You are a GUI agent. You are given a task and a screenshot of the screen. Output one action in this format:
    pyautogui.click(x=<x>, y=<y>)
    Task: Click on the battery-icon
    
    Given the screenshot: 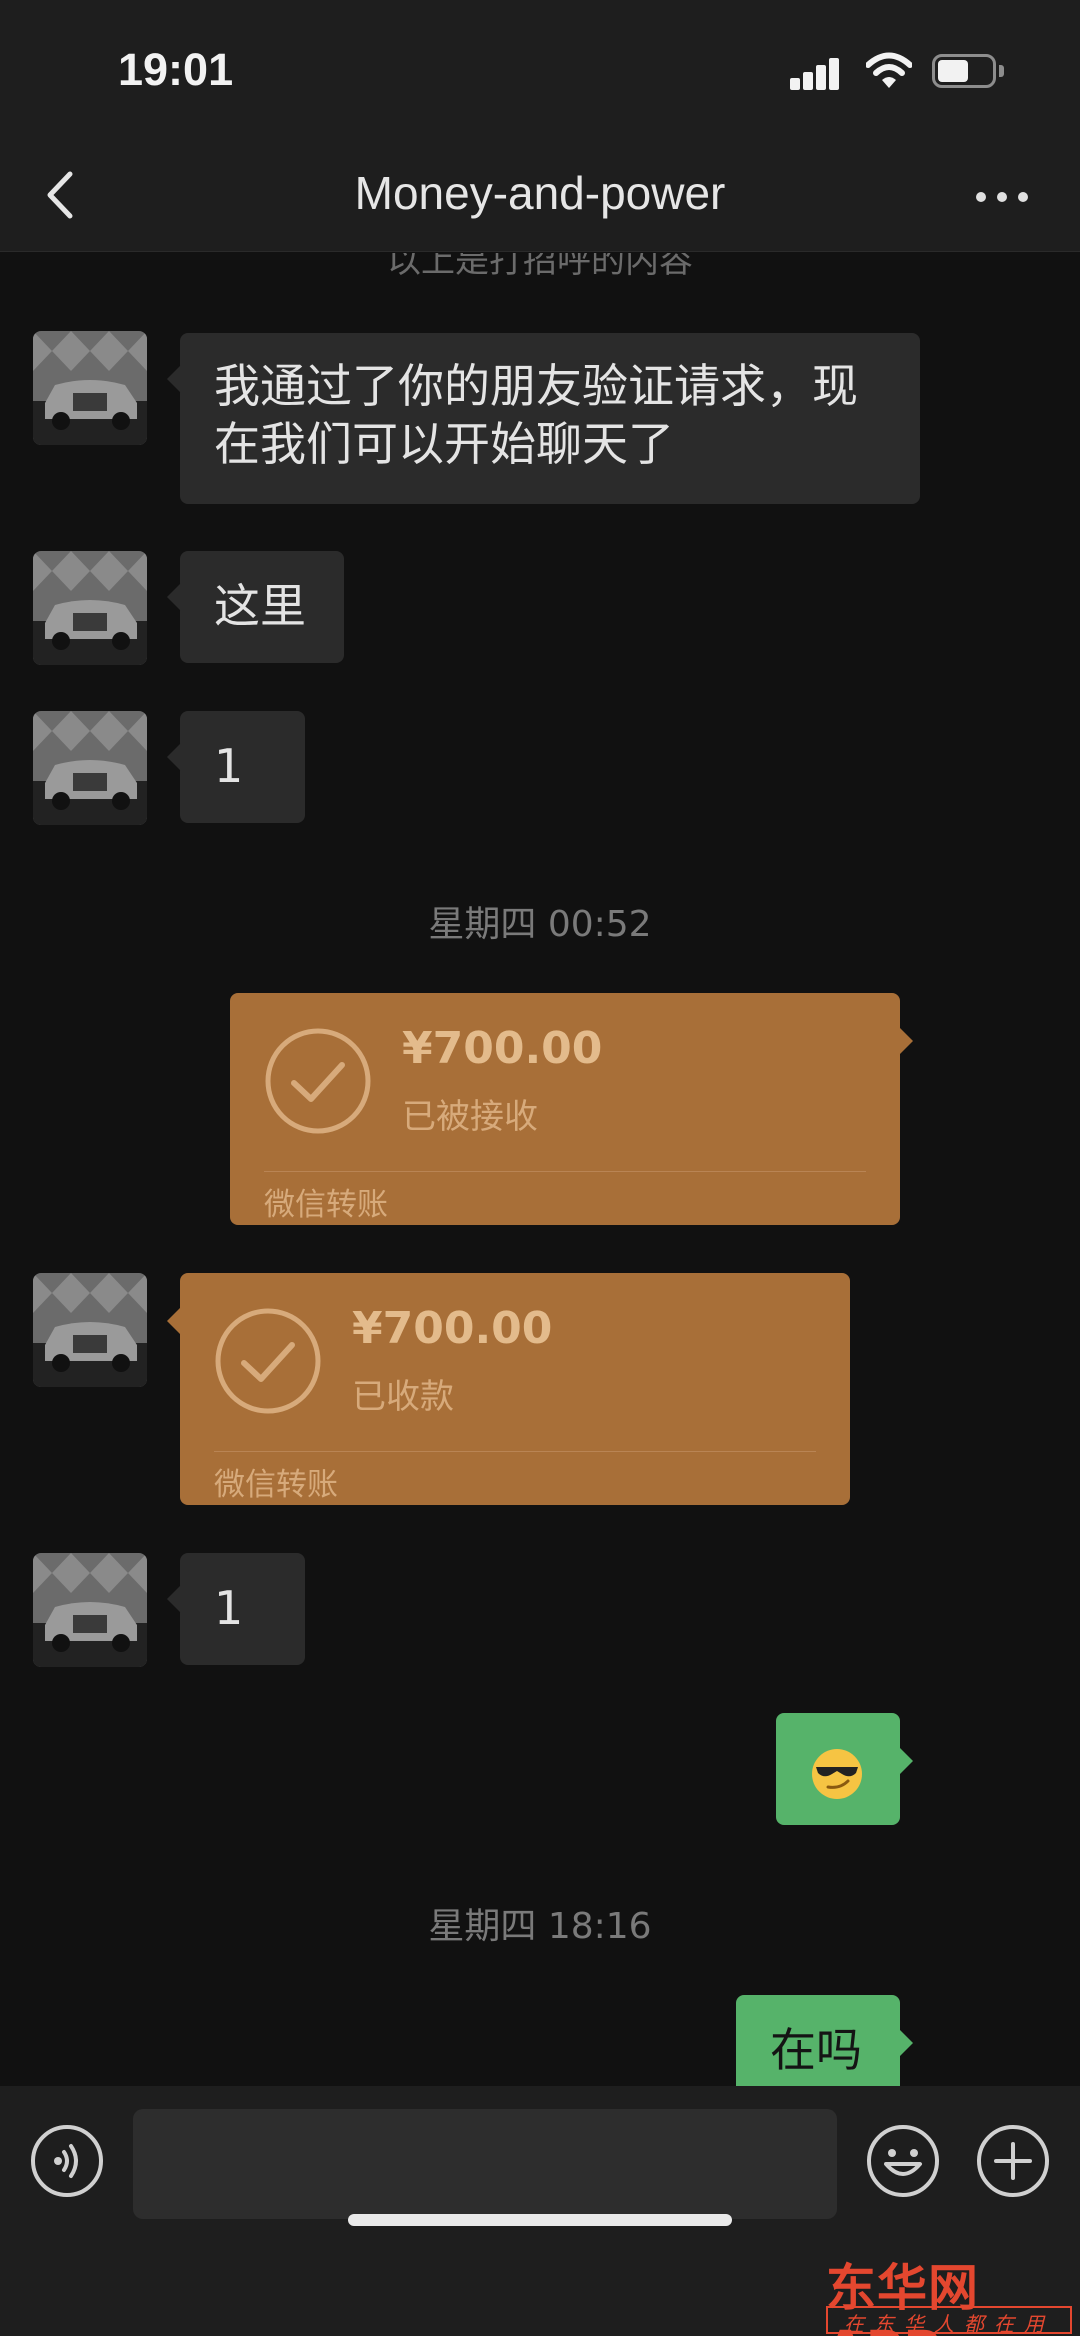 What is the action you would take?
    pyautogui.click(x=968, y=71)
    